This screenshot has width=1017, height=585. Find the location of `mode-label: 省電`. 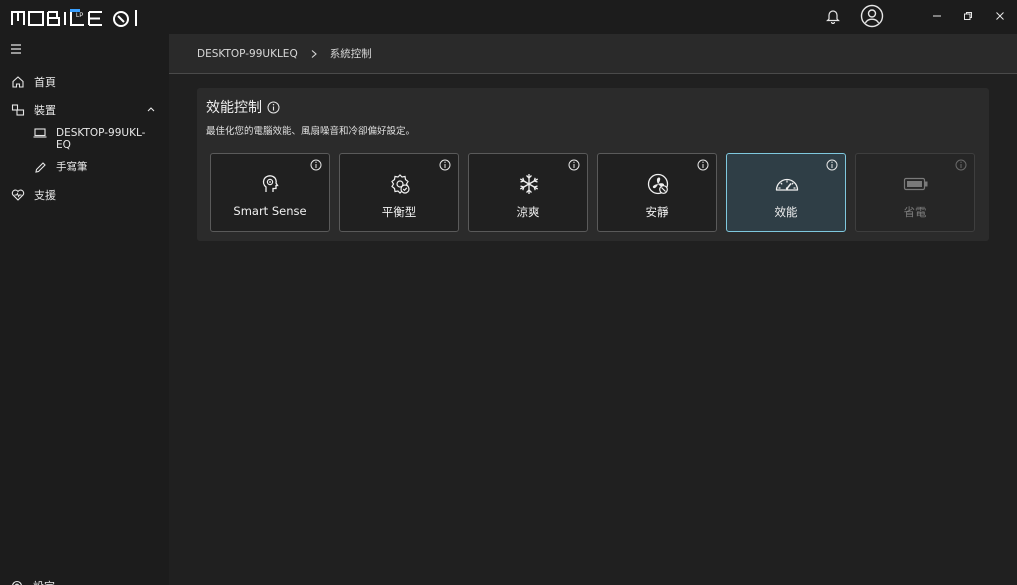

mode-label: 省電 is located at coordinates (915, 212).